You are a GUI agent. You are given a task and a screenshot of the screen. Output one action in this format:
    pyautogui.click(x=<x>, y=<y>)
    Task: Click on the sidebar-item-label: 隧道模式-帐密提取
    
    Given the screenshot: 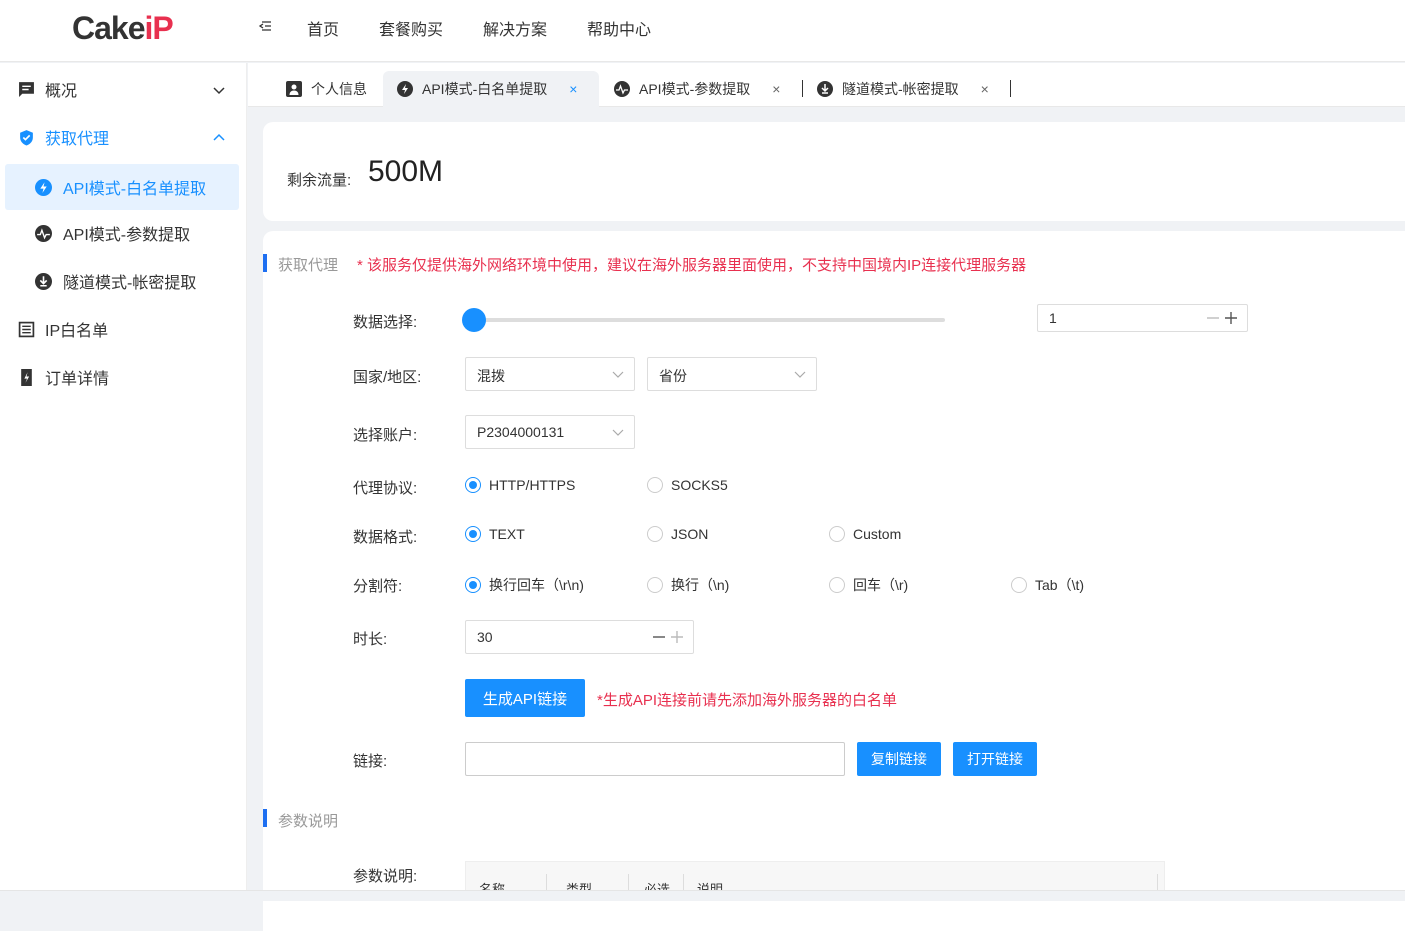 What is the action you would take?
    pyautogui.click(x=130, y=283)
    